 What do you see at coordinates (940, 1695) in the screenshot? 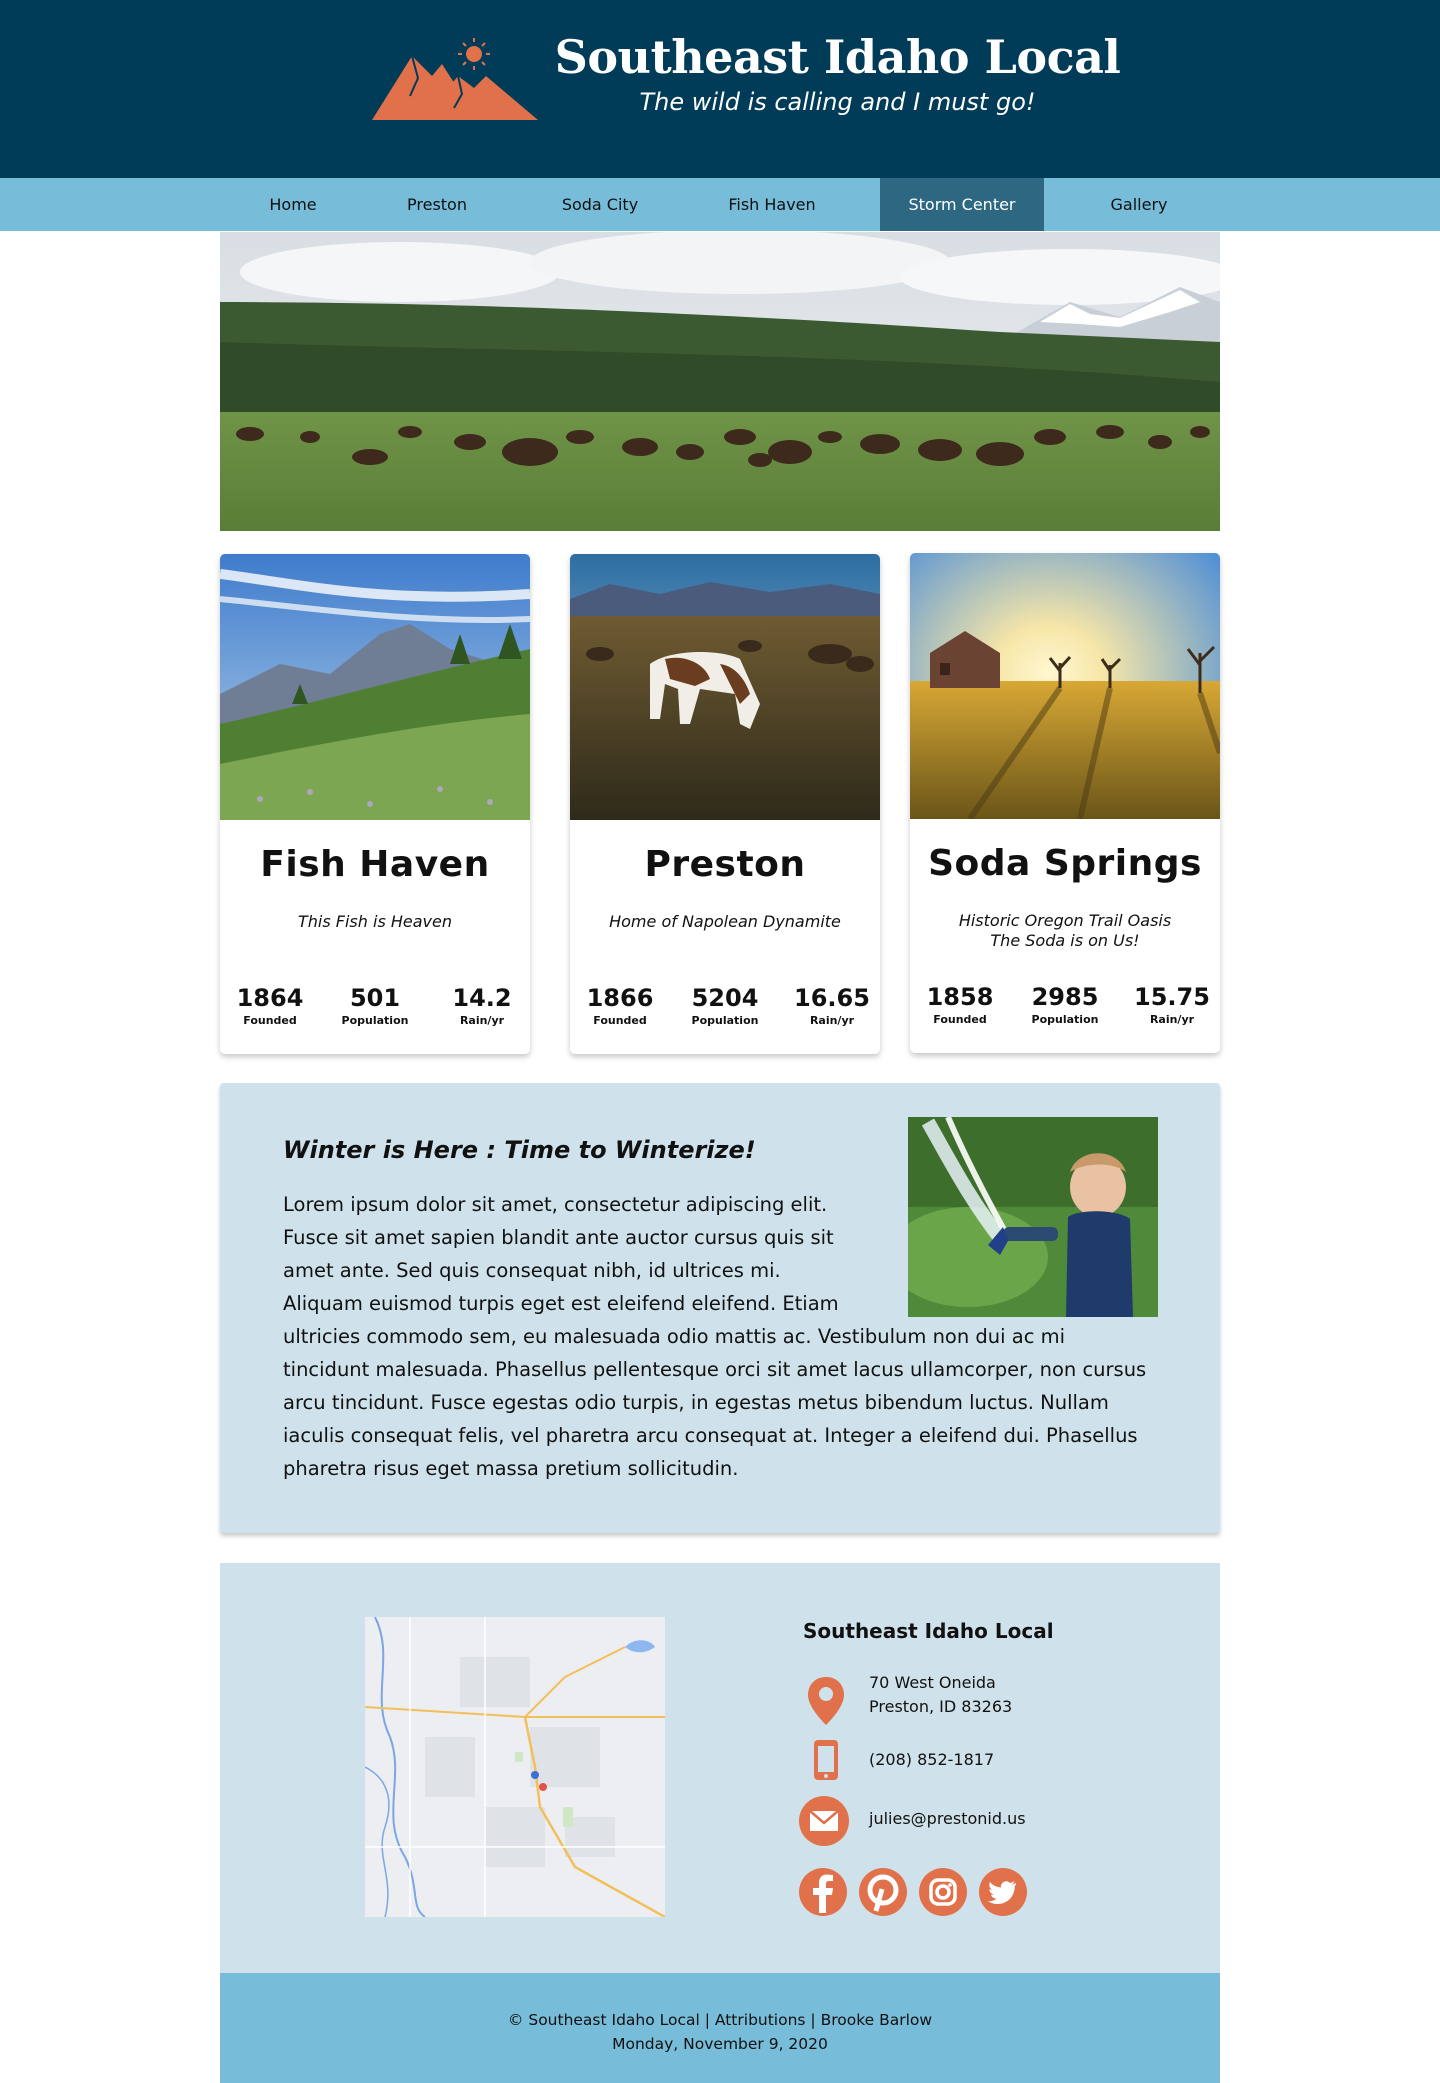
I see `contact-address: 70 West Oneida Preston, ID 83263` at bounding box center [940, 1695].